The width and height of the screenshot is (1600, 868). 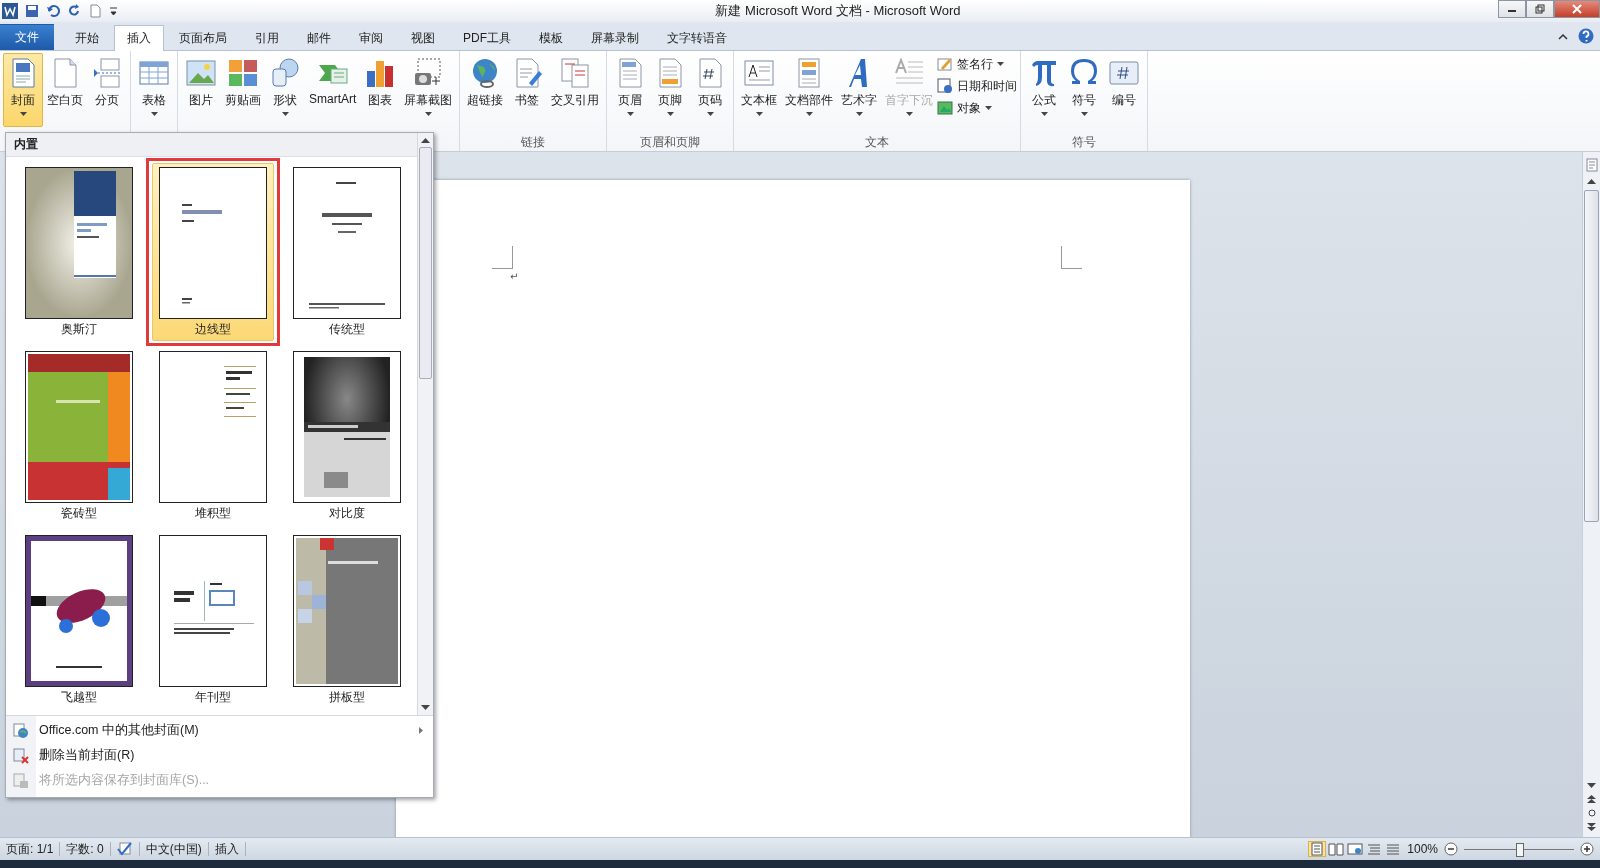 I want to click on zoom-out-icon, so click(x=1451, y=849).